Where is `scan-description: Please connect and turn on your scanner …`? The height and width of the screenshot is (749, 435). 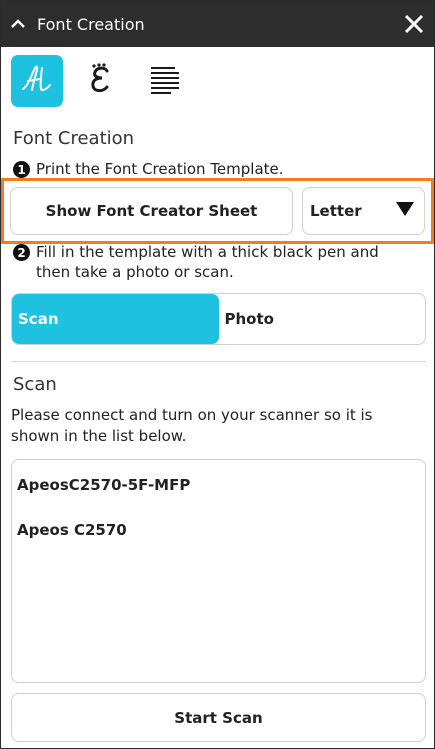
scan-description: Please connect and turn on your scanner … is located at coordinates (192, 425).